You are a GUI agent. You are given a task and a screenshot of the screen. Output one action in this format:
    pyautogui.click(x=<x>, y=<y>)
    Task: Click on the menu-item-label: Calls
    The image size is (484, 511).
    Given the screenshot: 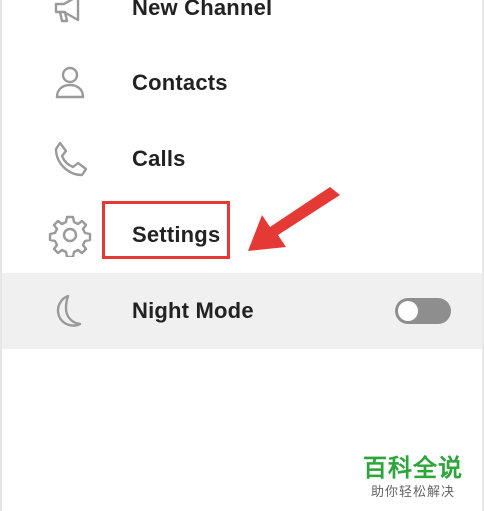 What is the action you would take?
    pyautogui.click(x=159, y=158)
    